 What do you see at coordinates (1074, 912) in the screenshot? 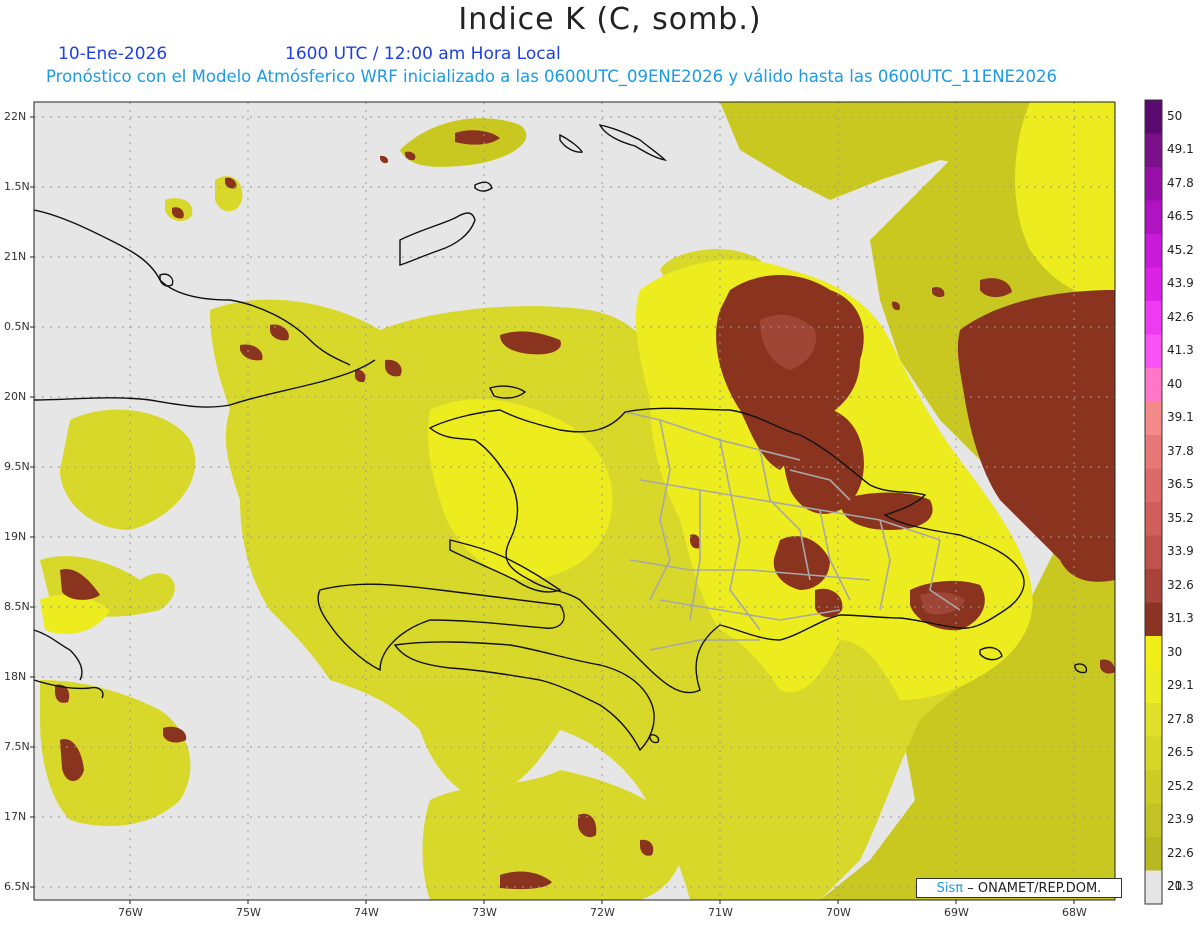
I see `lon-label-68w: 68W` at bounding box center [1074, 912].